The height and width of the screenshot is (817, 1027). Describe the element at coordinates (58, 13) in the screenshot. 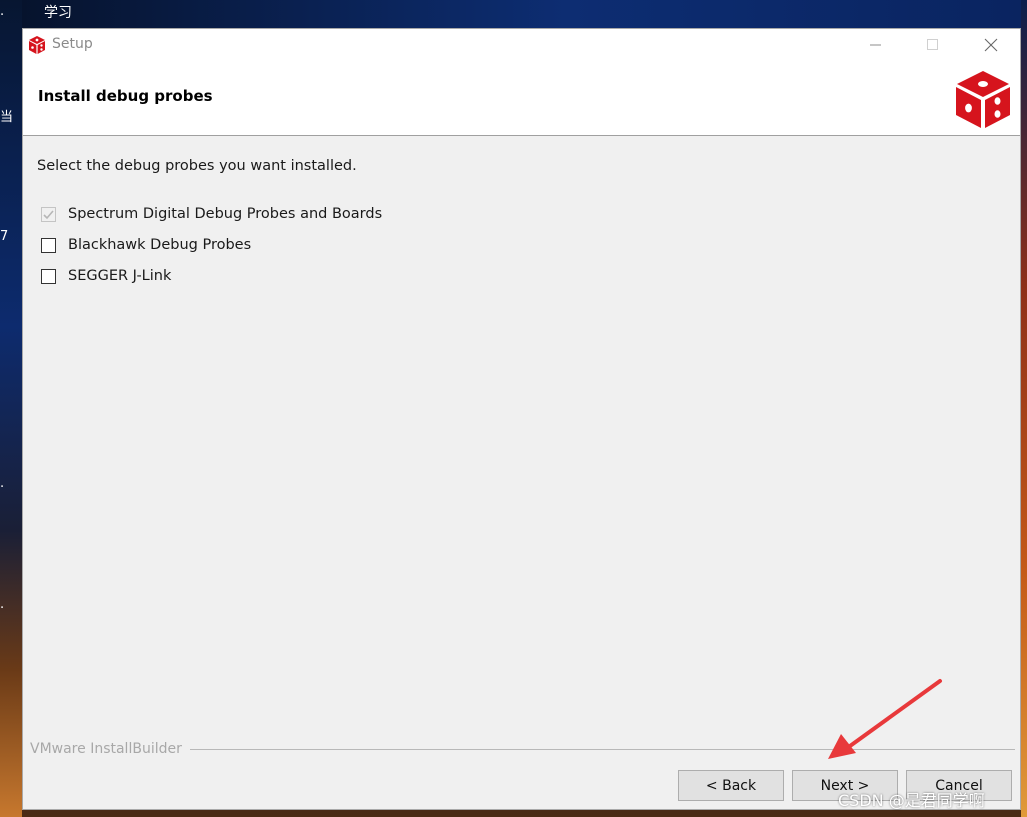

I see `desktop-top-label: 学习` at that location.